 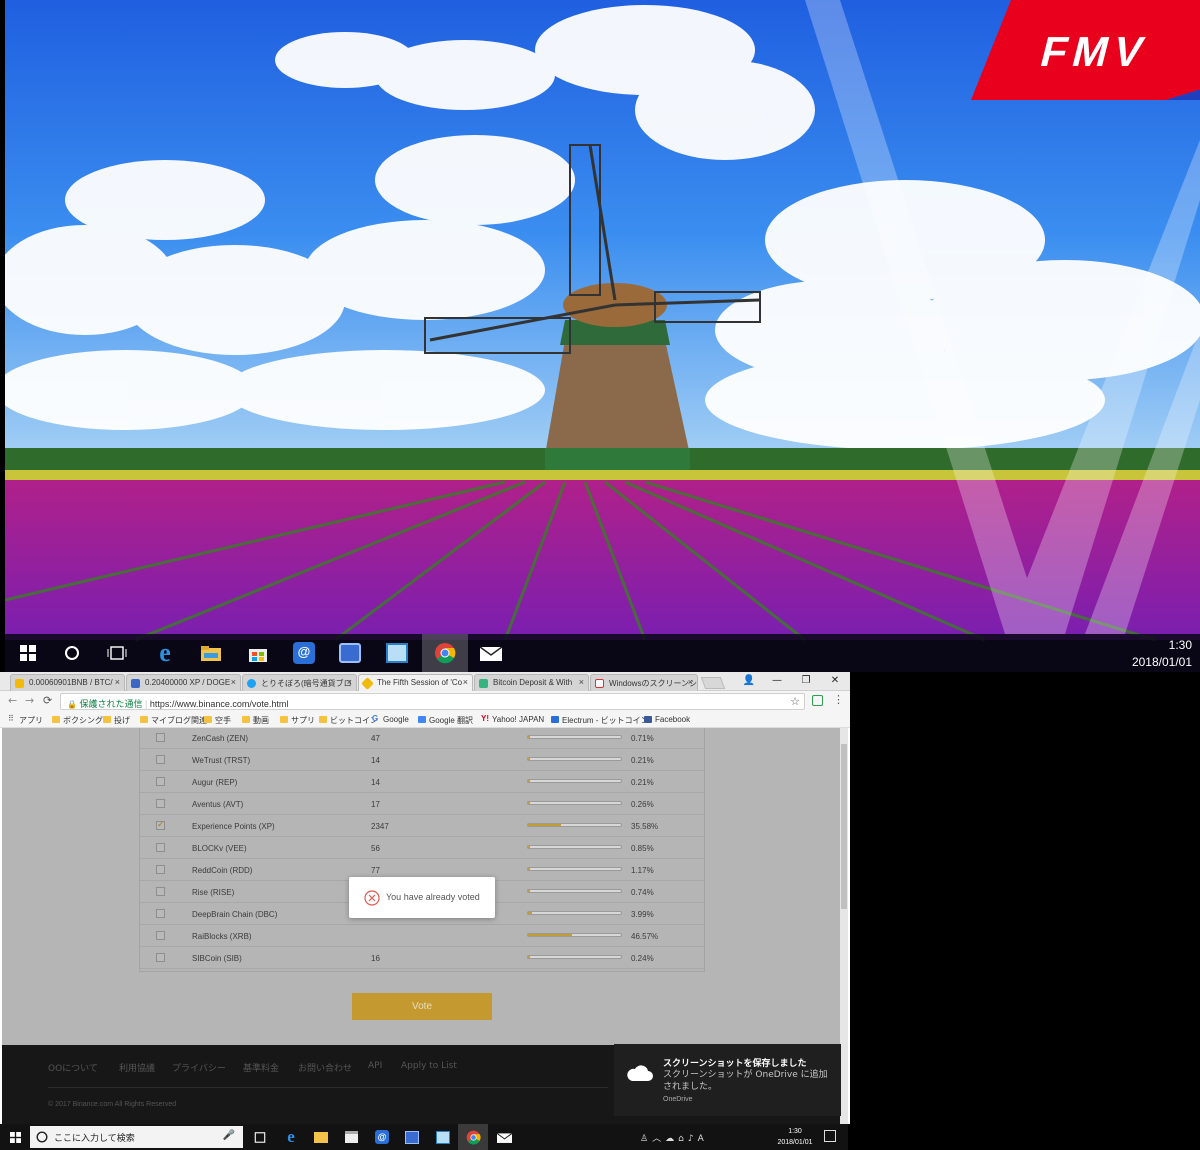 I want to click on taskbar-search-input: ここに入力して検索 🎤, so click(x=136, y=1137).